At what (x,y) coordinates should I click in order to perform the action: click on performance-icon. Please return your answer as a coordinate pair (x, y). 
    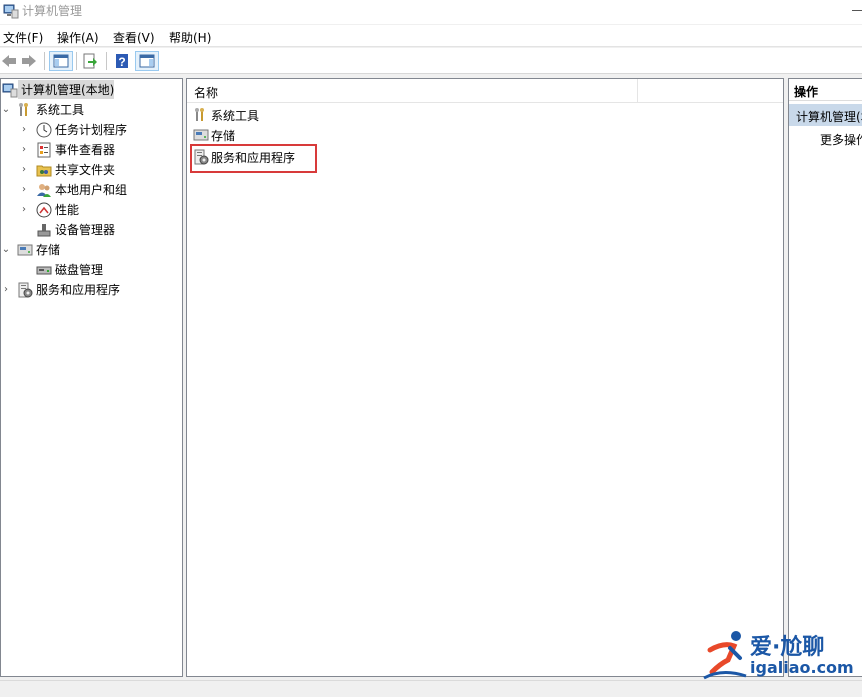
    Looking at the image, I should click on (44, 210).